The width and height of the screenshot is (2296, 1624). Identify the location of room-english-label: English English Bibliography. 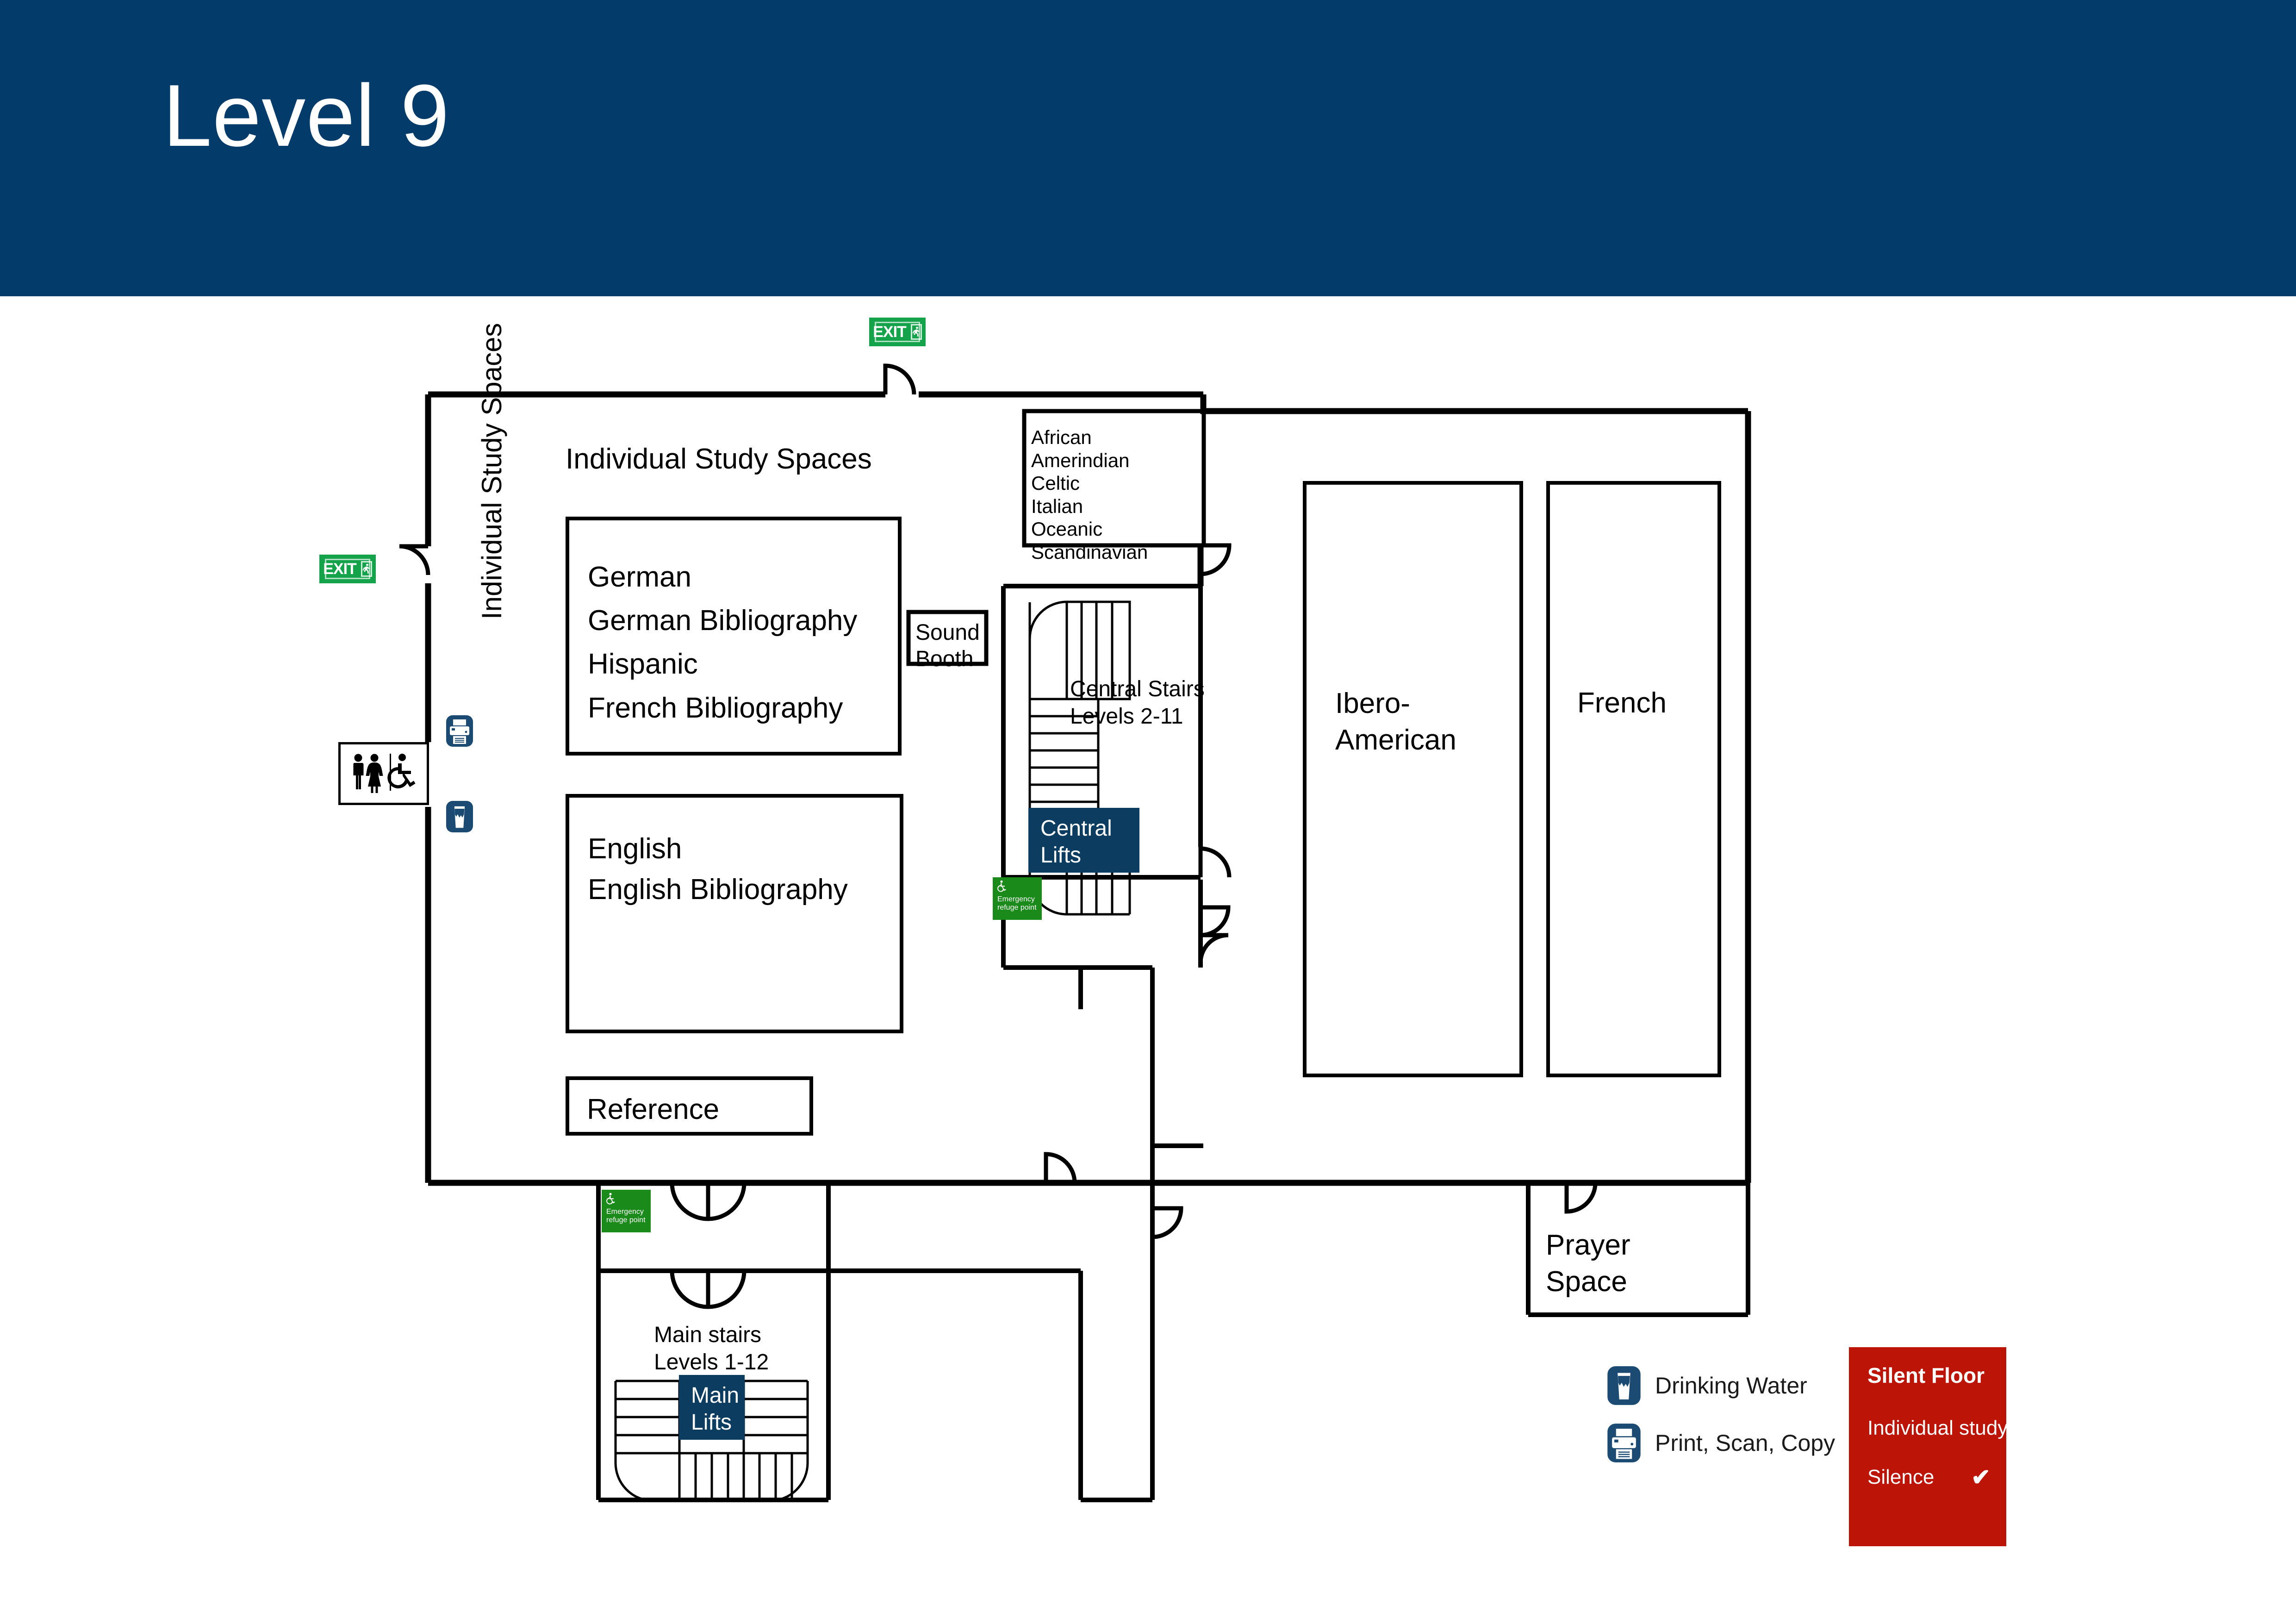
(718, 869).